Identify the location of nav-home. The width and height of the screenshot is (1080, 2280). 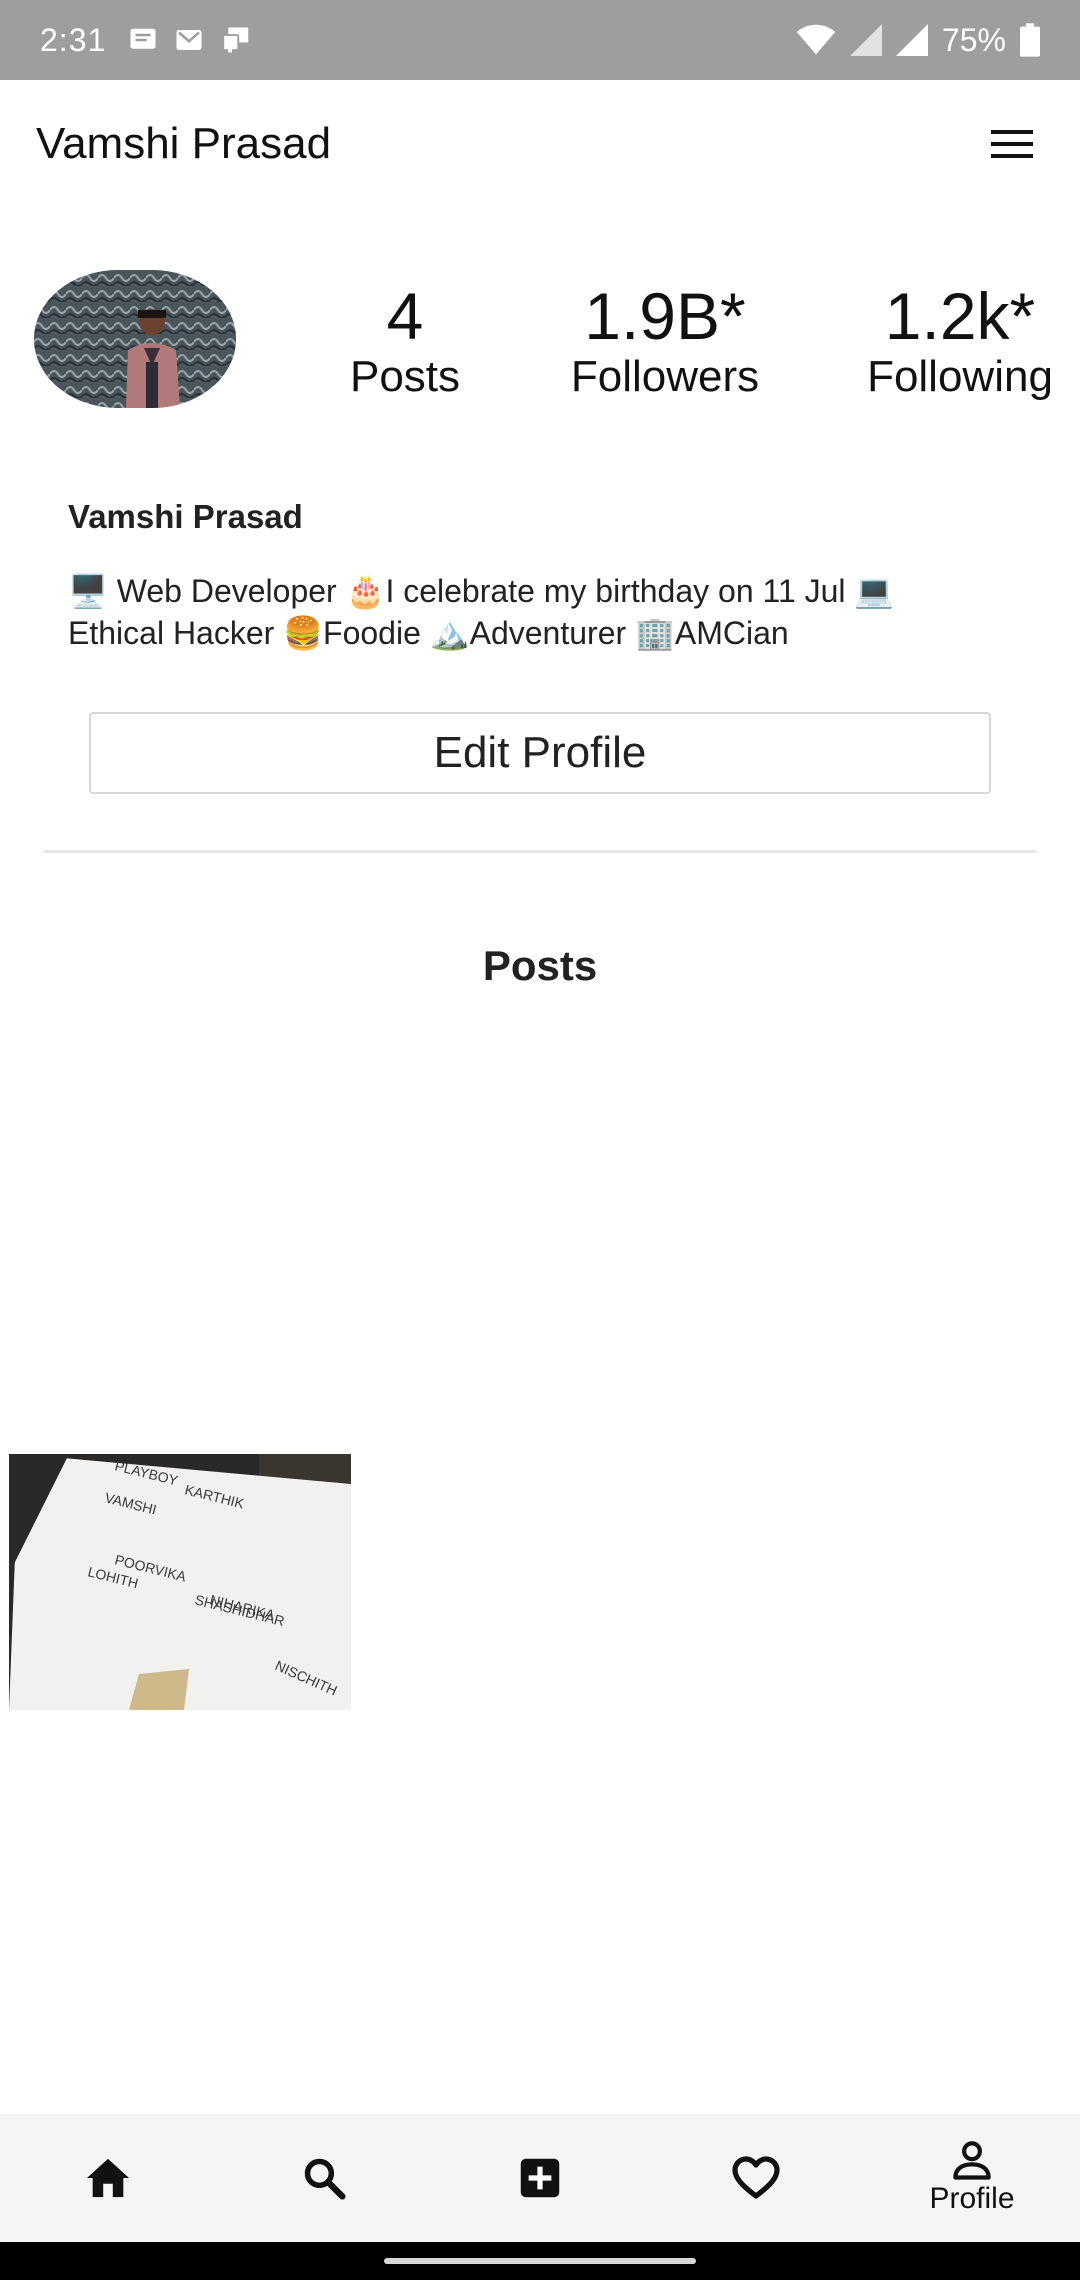
(108, 2178).